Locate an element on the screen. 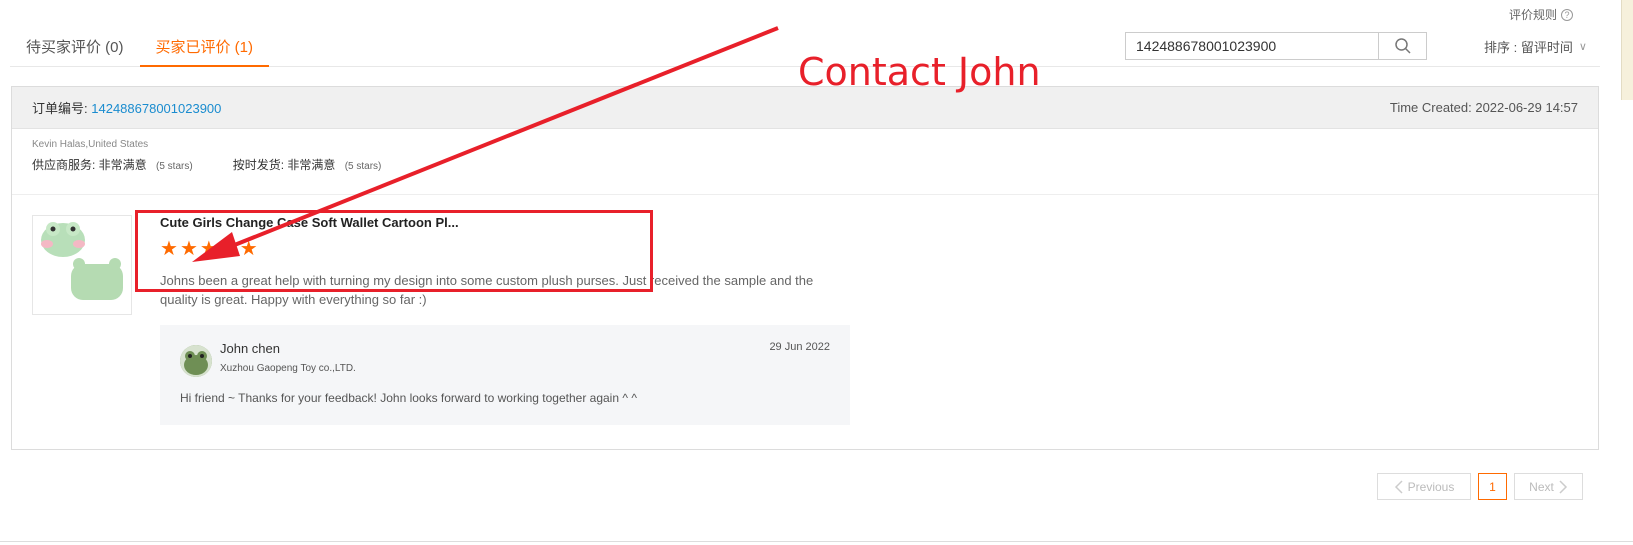 The width and height of the screenshot is (1633, 545). tab-pending-reviews: 待买家评价 (0) is located at coordinates (75, 48).